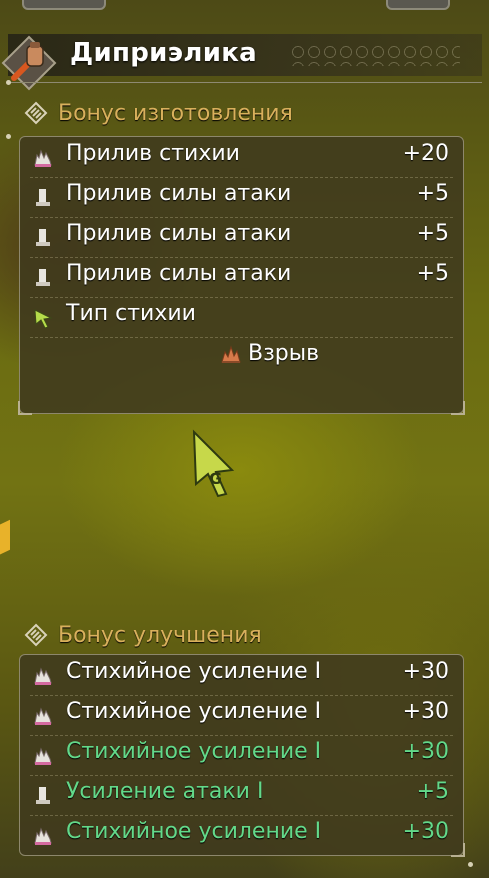 Image resolution: width=489 pixels, height=878 pixels. What do you see at coordinates (160, 635) in the screenshot?
I see `upgrade-bonus-title: Бонус улучшения` at bounding box center [160, 635].